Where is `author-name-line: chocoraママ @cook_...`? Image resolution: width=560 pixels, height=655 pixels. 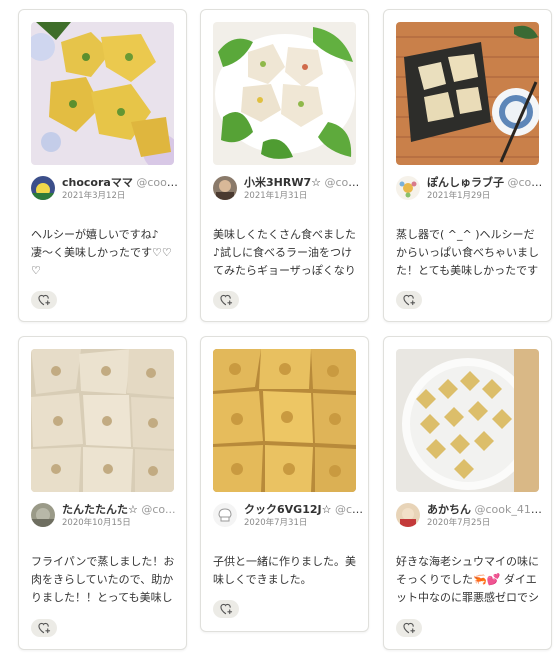
author-name-line: chocoraママ @cook_... is located at coordinates (122, 183).